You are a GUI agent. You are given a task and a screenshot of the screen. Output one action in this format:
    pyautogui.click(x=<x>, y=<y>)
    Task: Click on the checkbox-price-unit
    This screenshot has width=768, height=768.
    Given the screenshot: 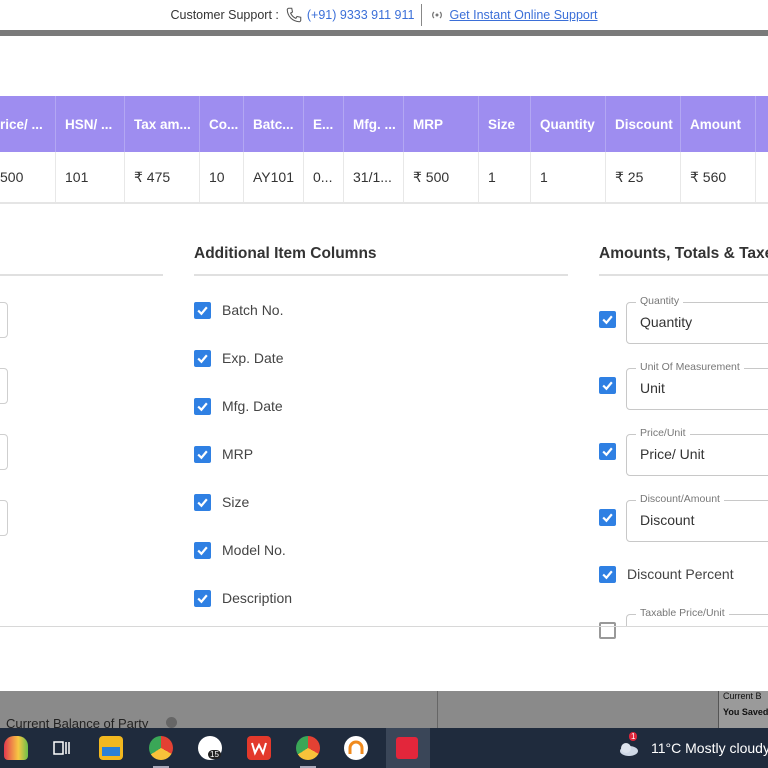 What is the action you would take?
    pyautogui.click(x=607, y=451)
    